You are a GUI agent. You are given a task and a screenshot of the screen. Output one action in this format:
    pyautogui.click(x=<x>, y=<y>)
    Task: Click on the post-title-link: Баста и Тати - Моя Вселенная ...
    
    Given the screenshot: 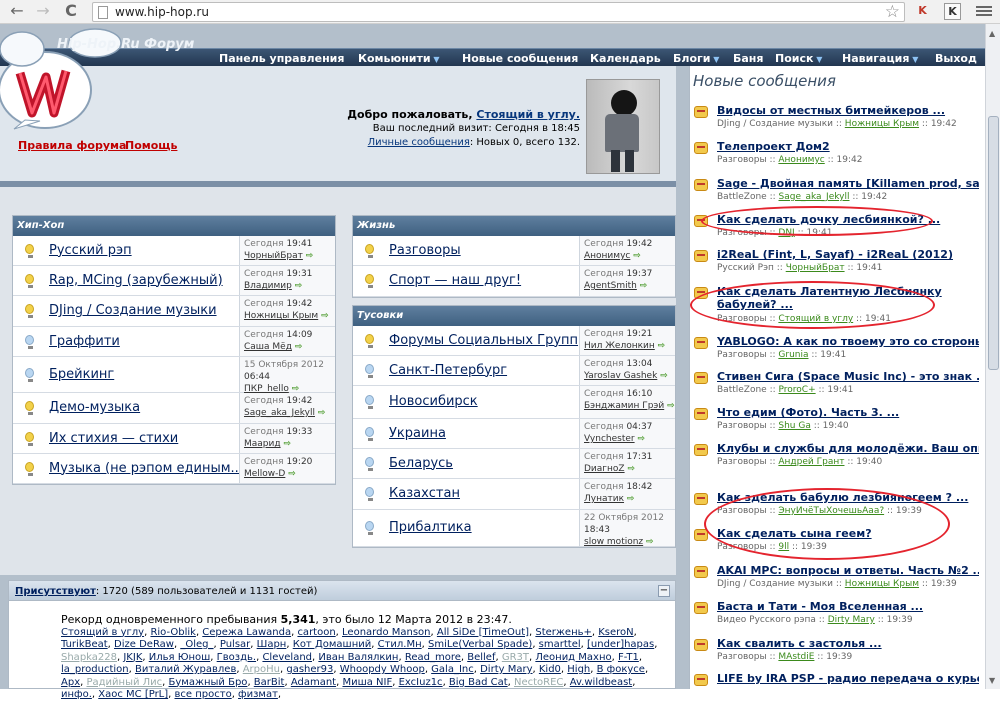 What is the action you would take?
    pyautogui.click(x=848, y=606)
    